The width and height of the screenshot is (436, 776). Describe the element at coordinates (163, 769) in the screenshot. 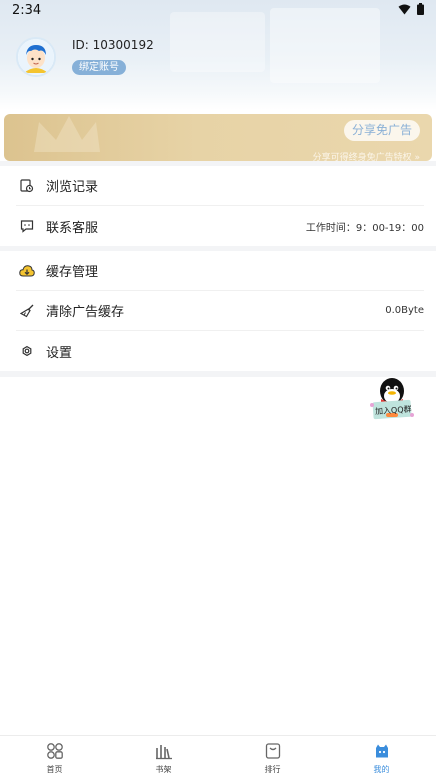

I see `tab-label: 书架` at that location.